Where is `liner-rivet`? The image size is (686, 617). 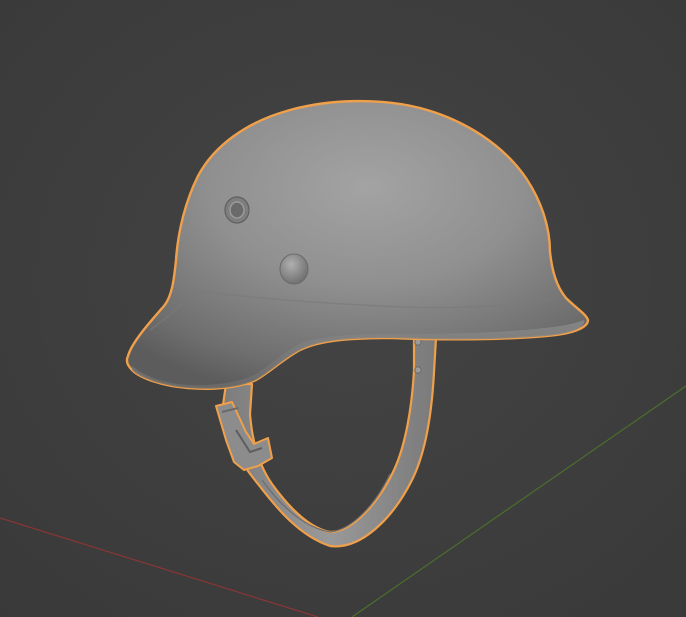 liner-rivet is located at coordinates (294, 269).